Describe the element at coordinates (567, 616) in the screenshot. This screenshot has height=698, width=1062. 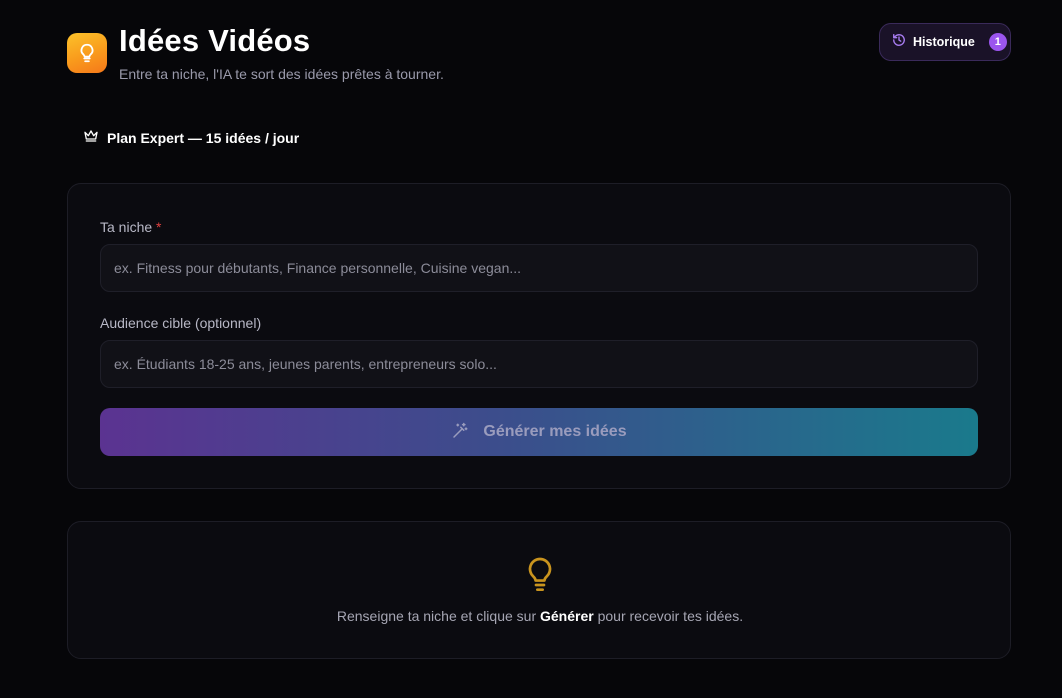
I see `empty-state-text-bold: Générer` at that location.